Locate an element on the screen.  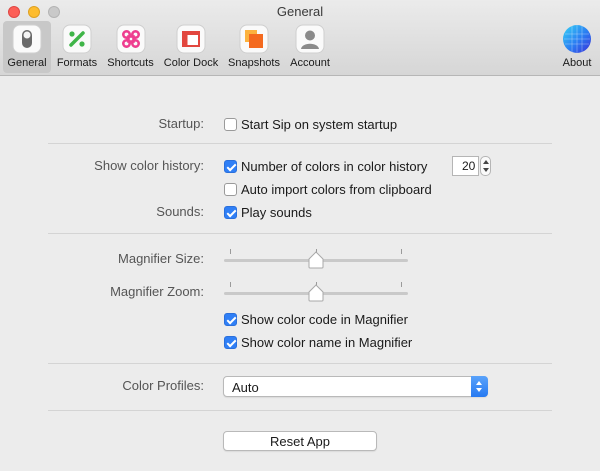
play-sounds-row: Play sounds is located at coordinates (268, 212).